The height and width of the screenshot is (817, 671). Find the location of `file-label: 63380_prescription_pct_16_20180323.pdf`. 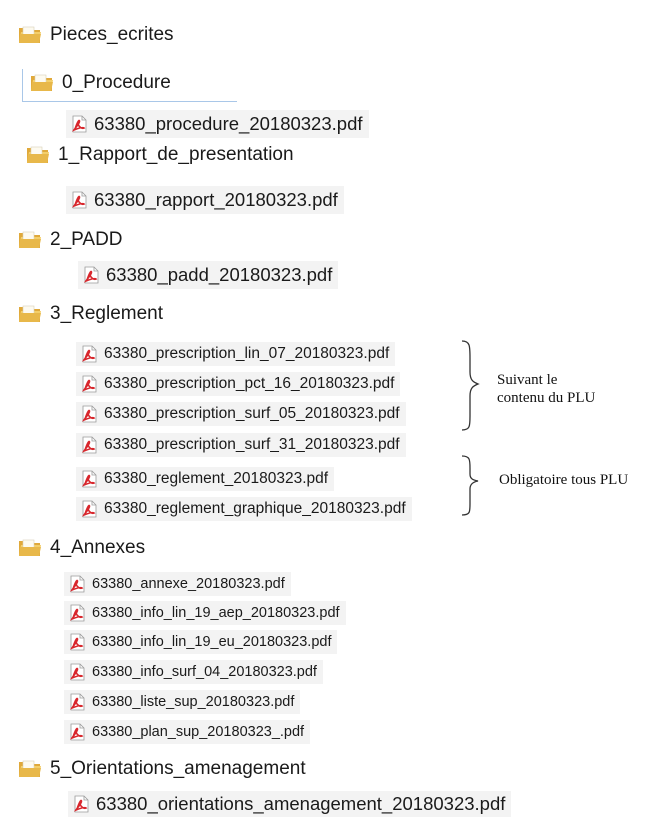

file-label: 63380_prescription_pct_16_20180323.pdf is located at coordinates (249, 383).